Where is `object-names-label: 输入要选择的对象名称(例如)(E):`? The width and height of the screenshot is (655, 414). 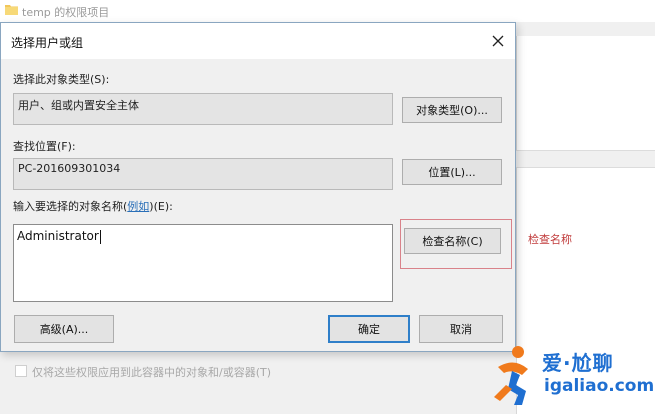
object-names-label: 输入要选择的对象名称(例如)(E): is located at coordinates (93, 206).